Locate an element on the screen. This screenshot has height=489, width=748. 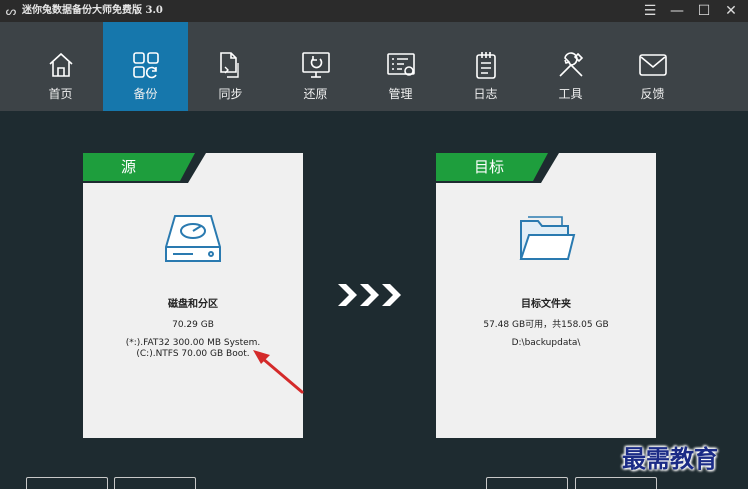
target-path: D:\backupdata\ is located at coordinates (546, 343).